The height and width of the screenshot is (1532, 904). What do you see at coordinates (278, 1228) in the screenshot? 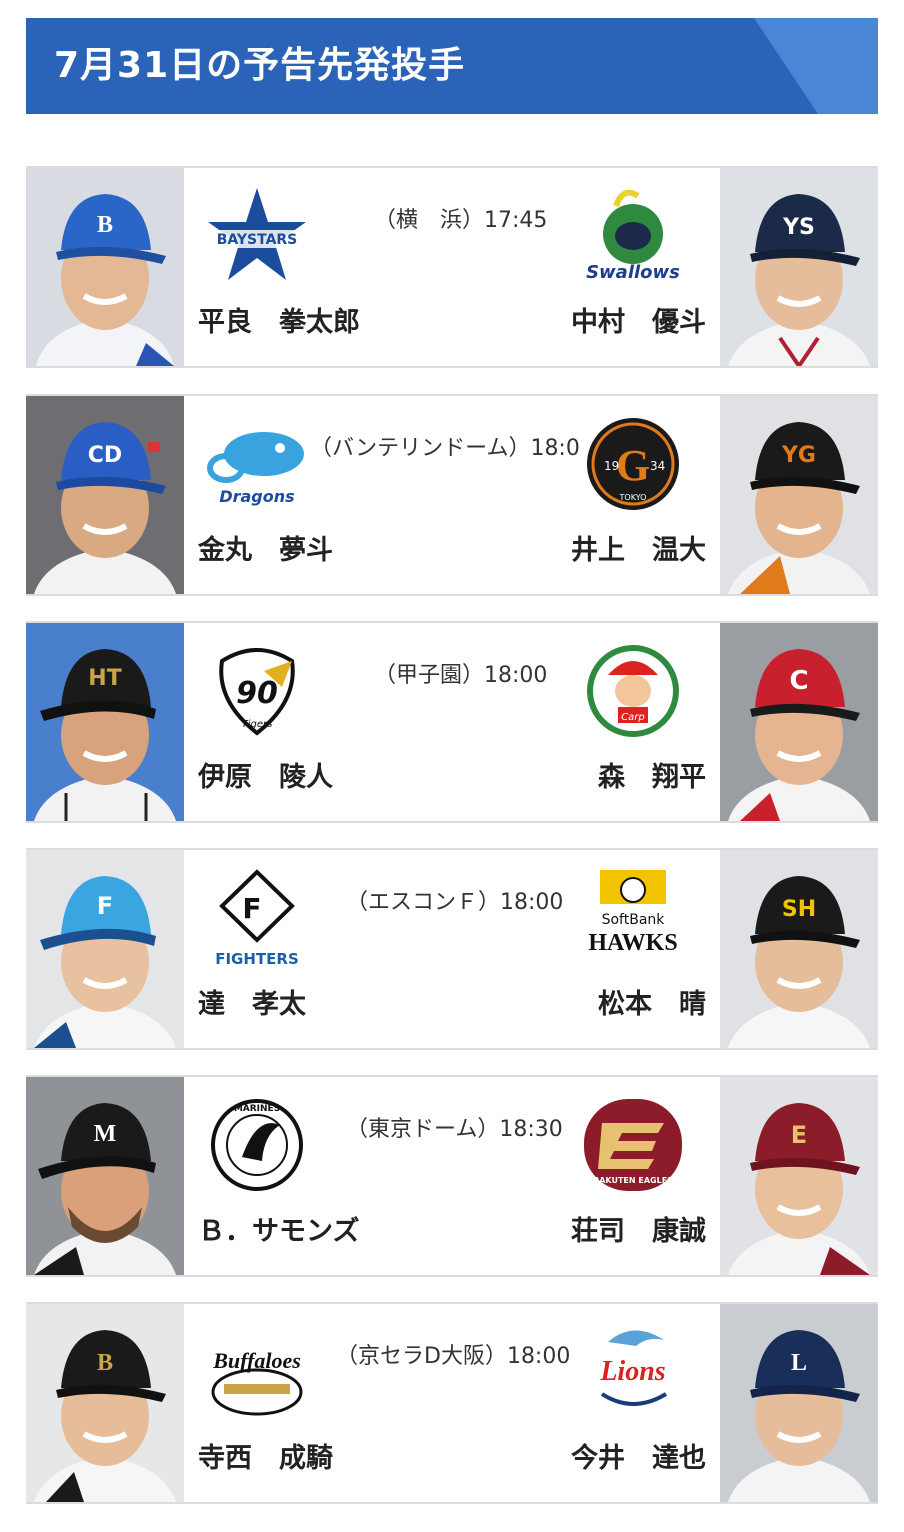
I see `home-pitcher-name: Ｂ．サモンズ` at bounding box center [278, 1228].